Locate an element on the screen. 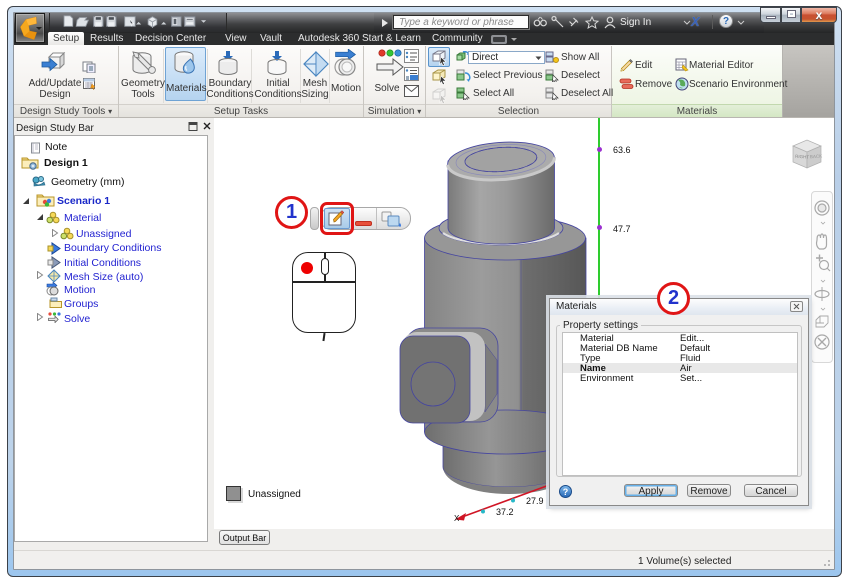 This screenshot has height=584, width=849. svg-text: RIGHT is located at coordinates (802, 157).